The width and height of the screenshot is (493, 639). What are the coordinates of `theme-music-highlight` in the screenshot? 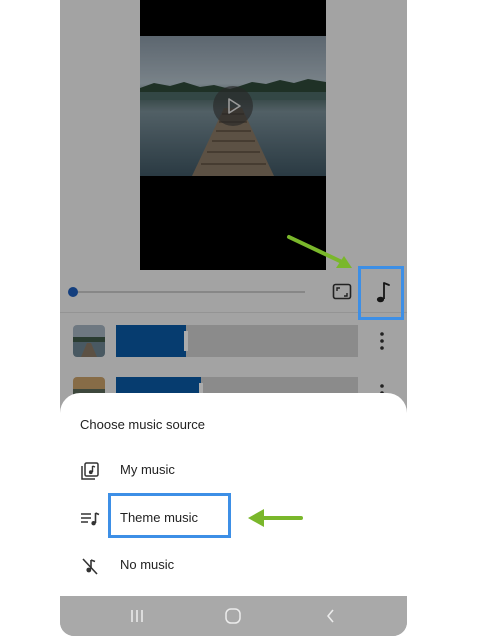 It's located at (169, 515).